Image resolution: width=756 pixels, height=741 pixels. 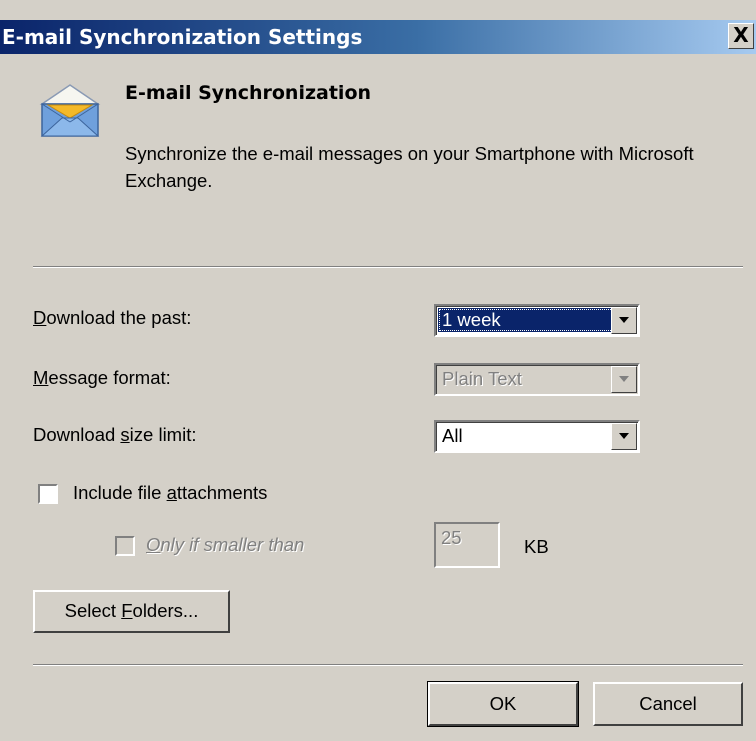 I want to click on download-size-limit-dropdown: All, so click(x=537, y=436).